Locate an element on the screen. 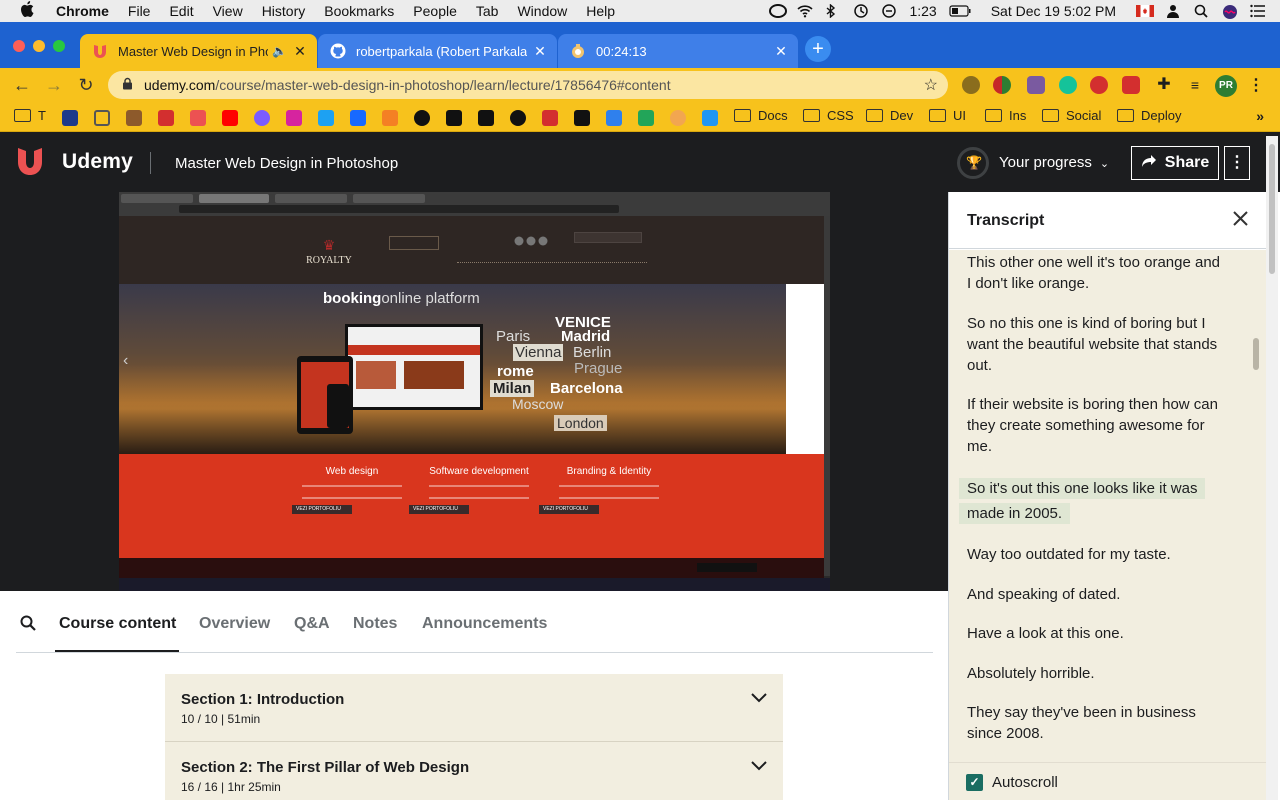  menu-clock: Sat Dec 19 5:02 PM is located at coordinates (1053, 11).